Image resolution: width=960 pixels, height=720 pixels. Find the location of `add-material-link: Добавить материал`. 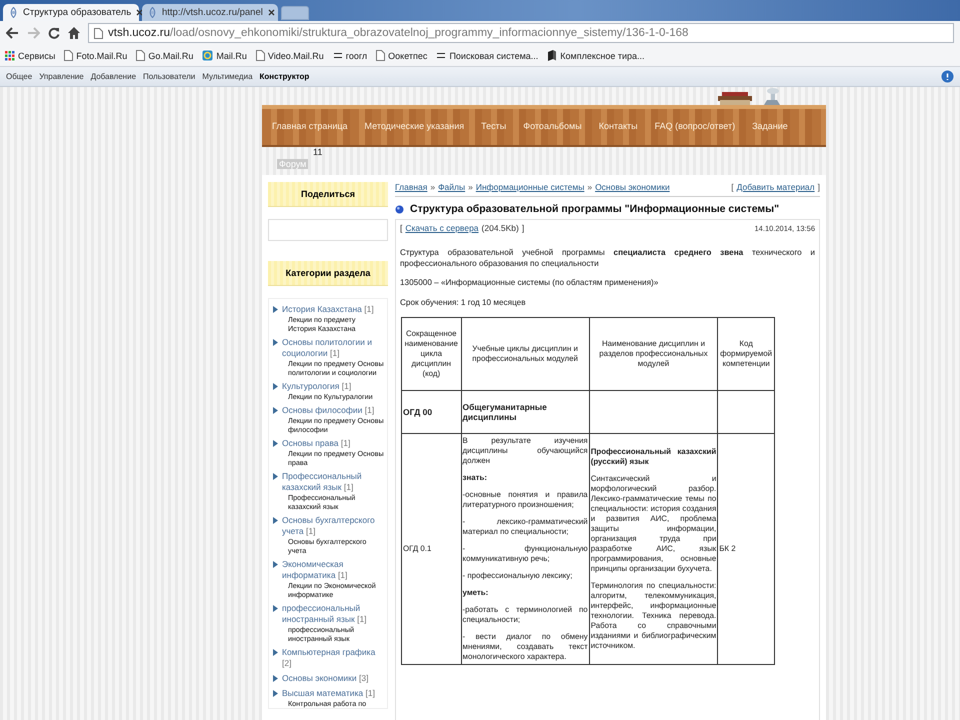

add-material-link: Добавить материал is located at coordinates (775, 187).